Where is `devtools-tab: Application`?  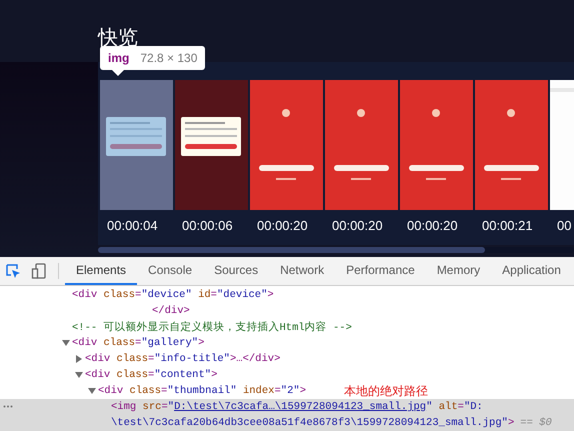 devtools-tab: Application is located at coordinates (531, 271).